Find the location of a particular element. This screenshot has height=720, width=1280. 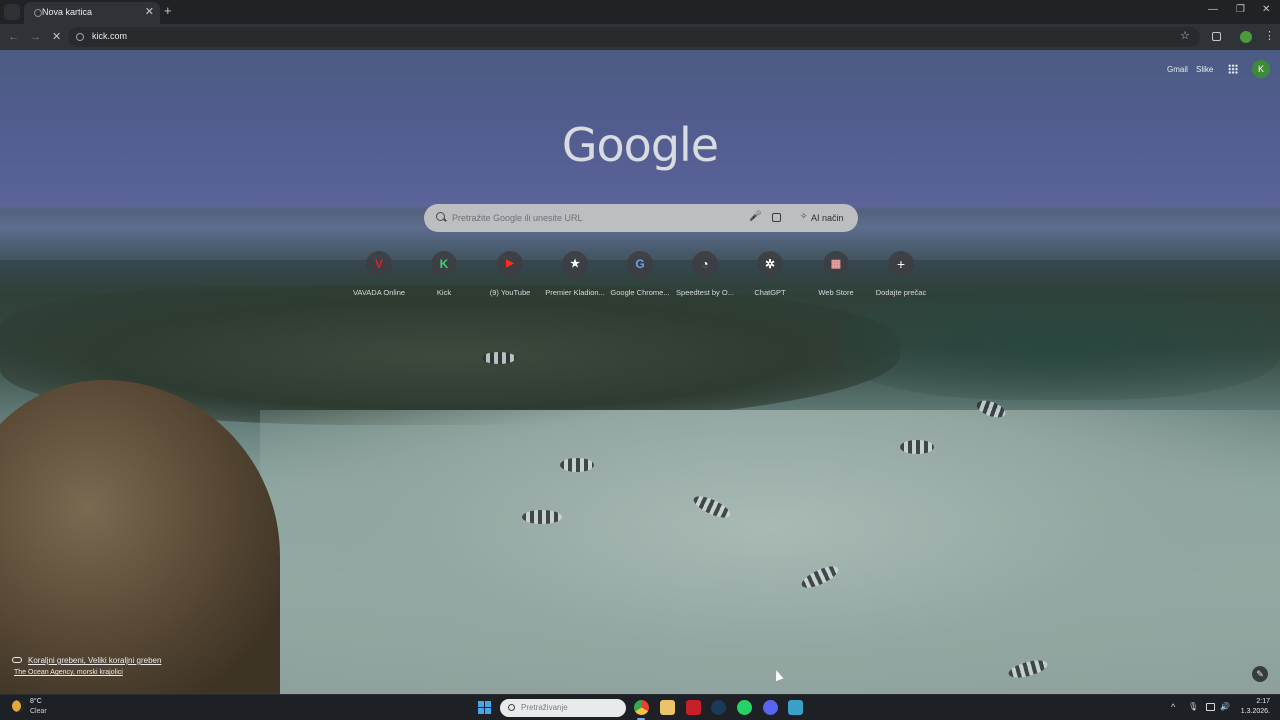

shortcut-label: VAVADA Online is located at coordinates (379, 292).